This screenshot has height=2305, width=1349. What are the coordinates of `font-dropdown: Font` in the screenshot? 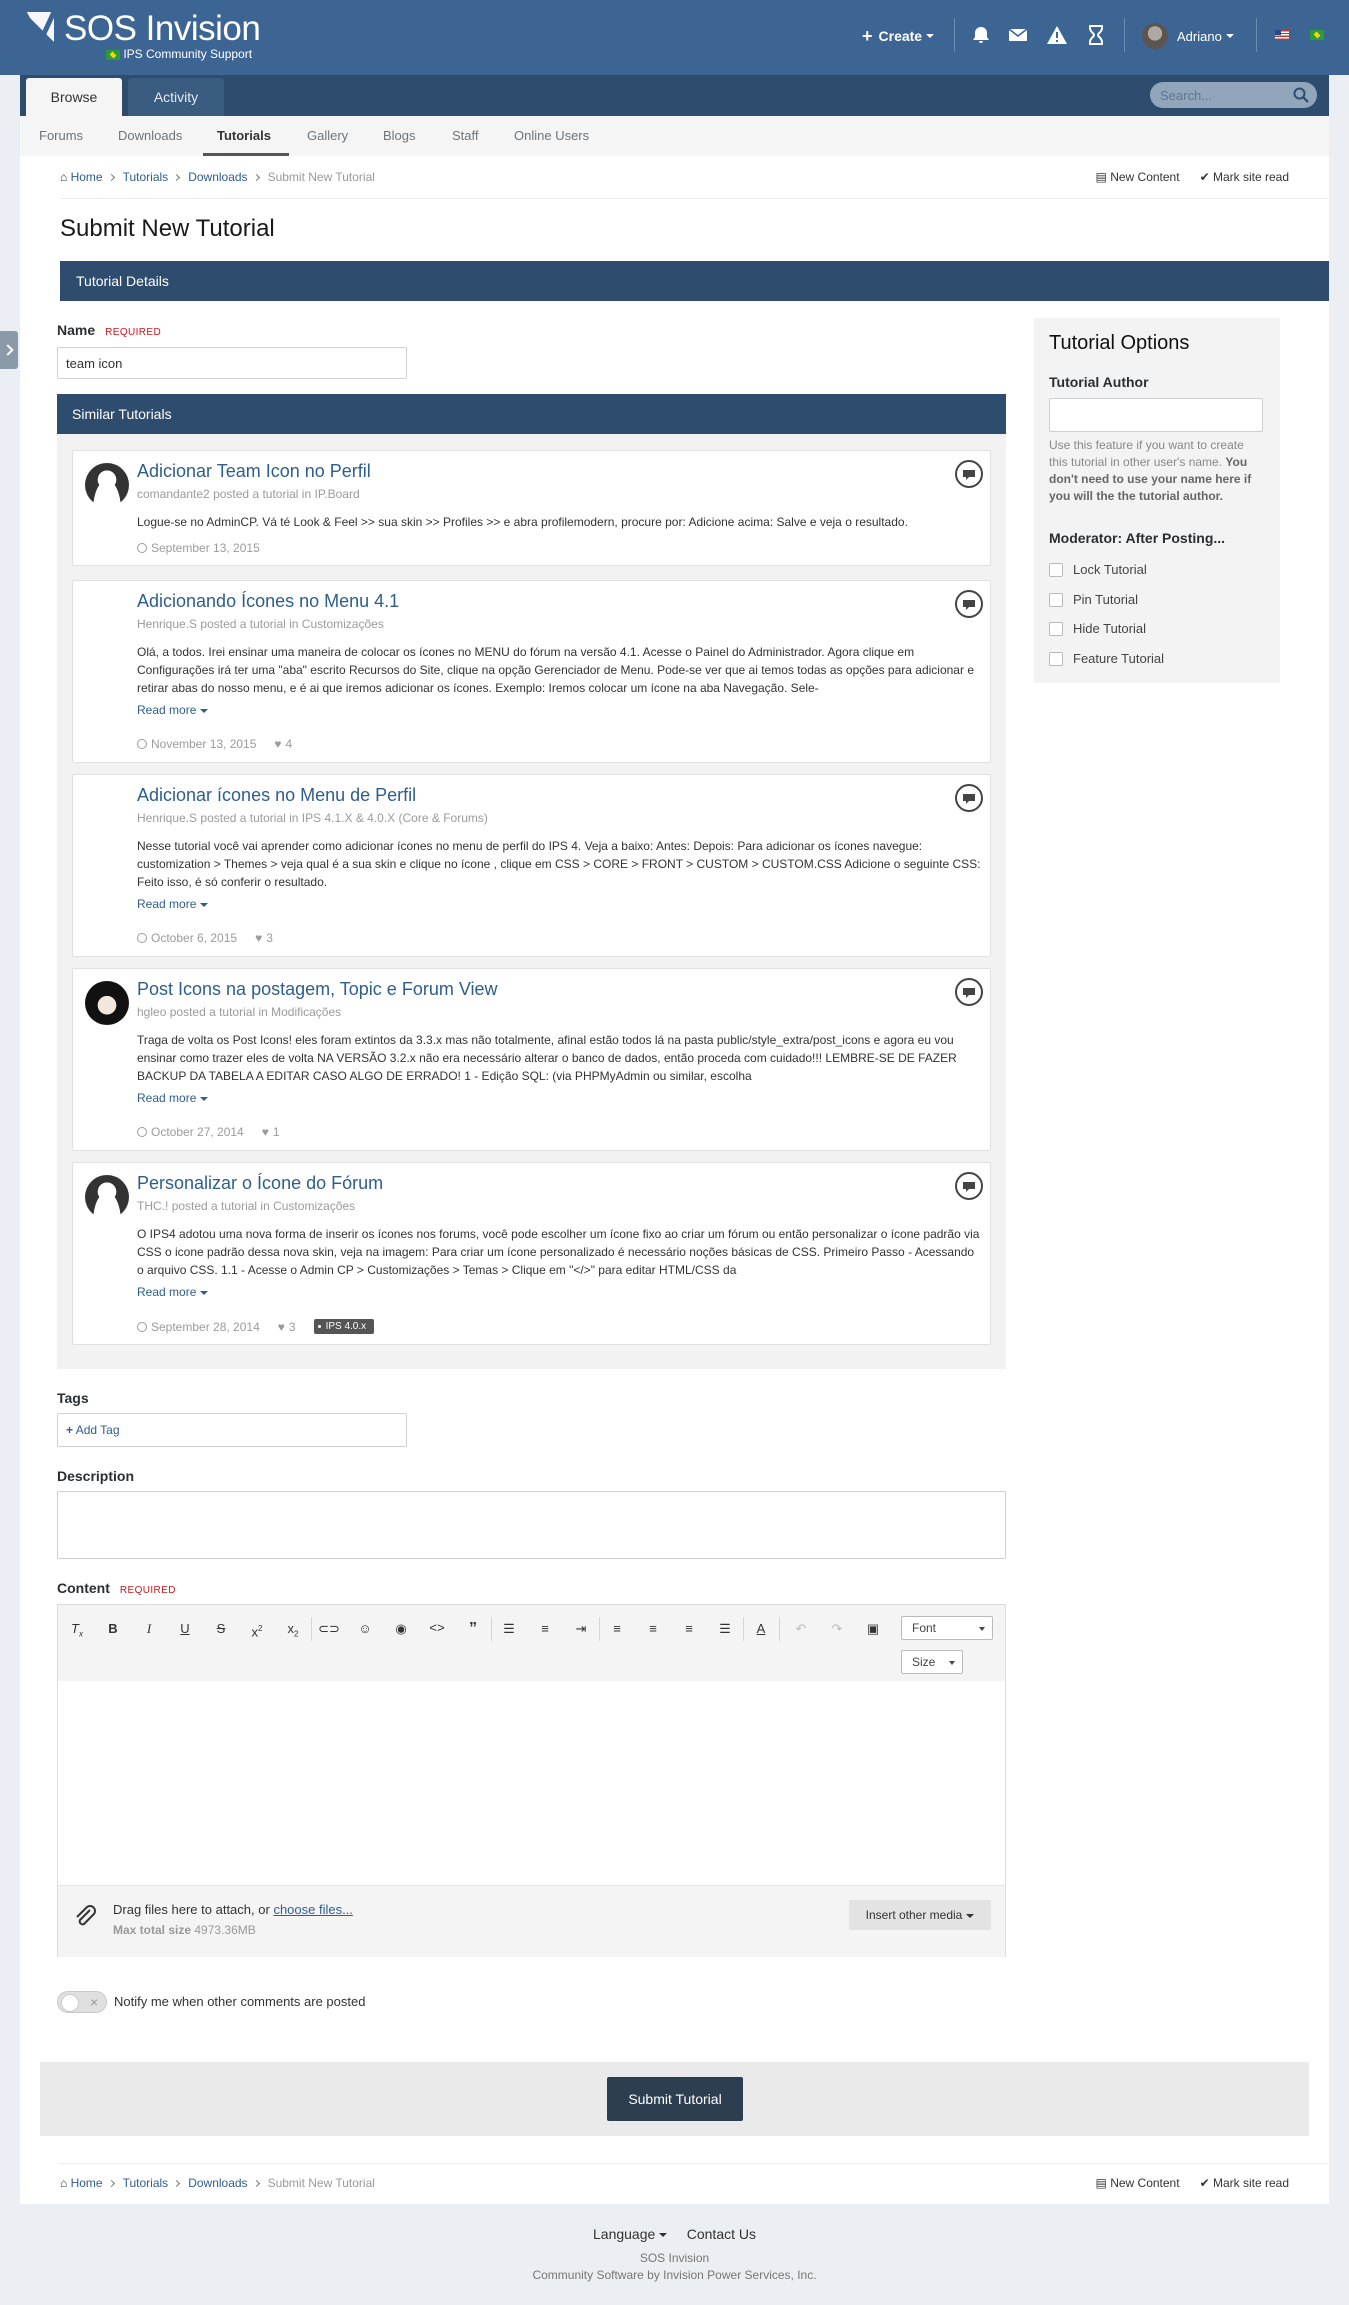 It's located at (947, 1628).